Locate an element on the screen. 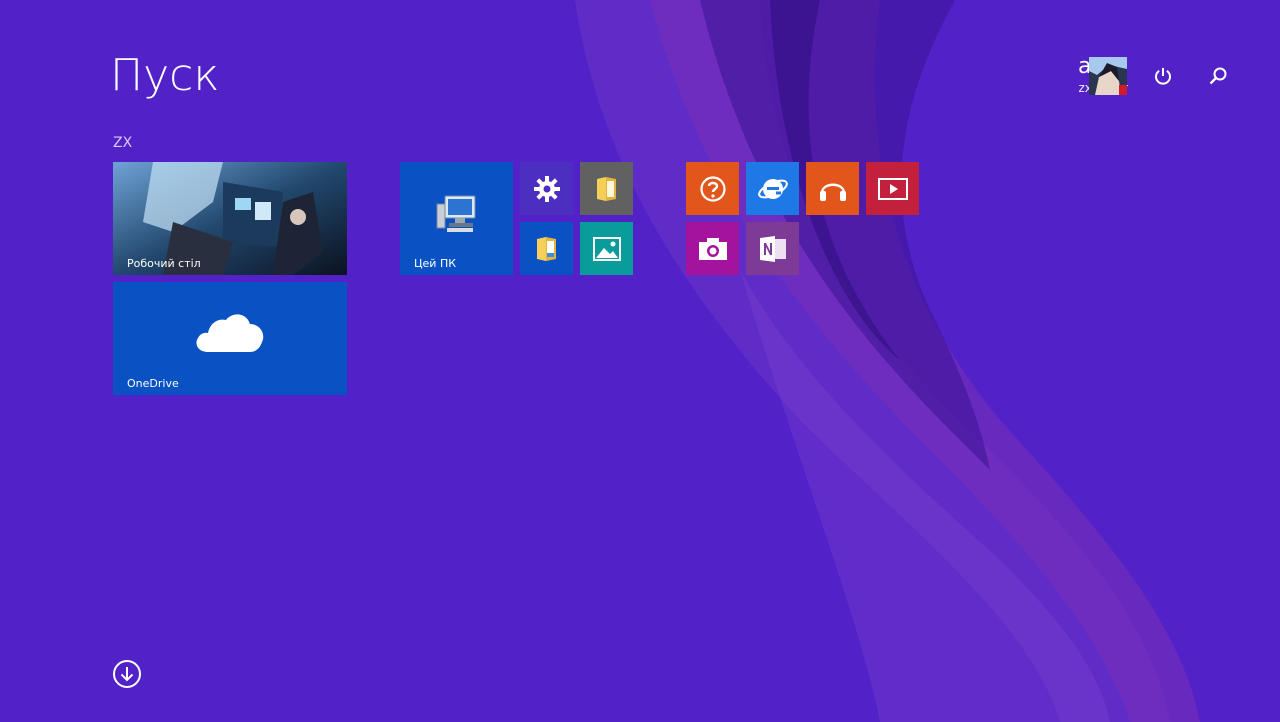 The width and height of the screenshot is (1280, 722). tile-internet-explorer is located at coordinates (772, 188).